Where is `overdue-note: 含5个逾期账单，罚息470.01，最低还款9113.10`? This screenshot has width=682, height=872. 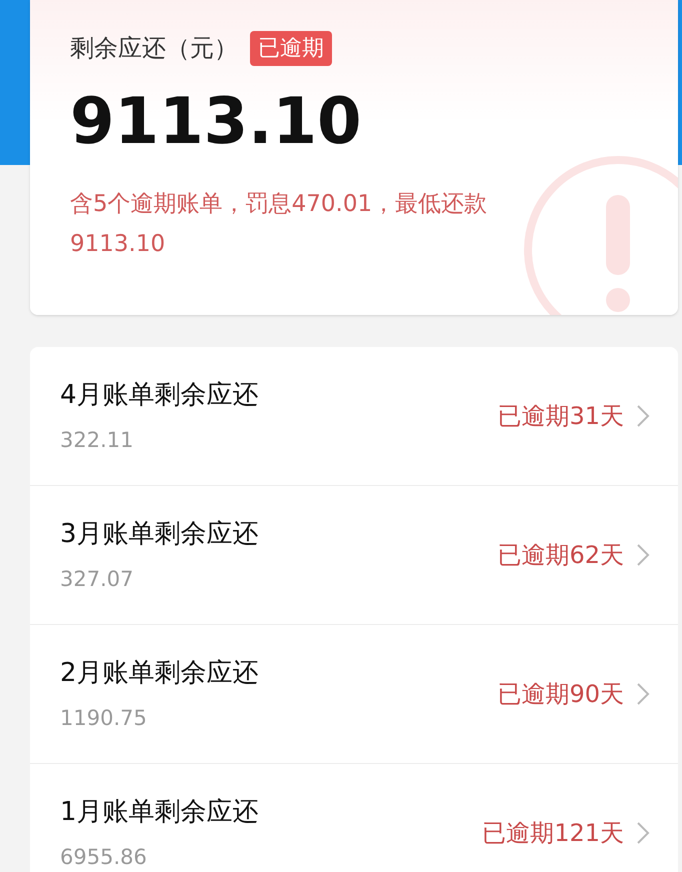
overdue-note: 含5个逾期账单，罚息470.01，最低还款9113.10 is located at coordinates (279, 224).